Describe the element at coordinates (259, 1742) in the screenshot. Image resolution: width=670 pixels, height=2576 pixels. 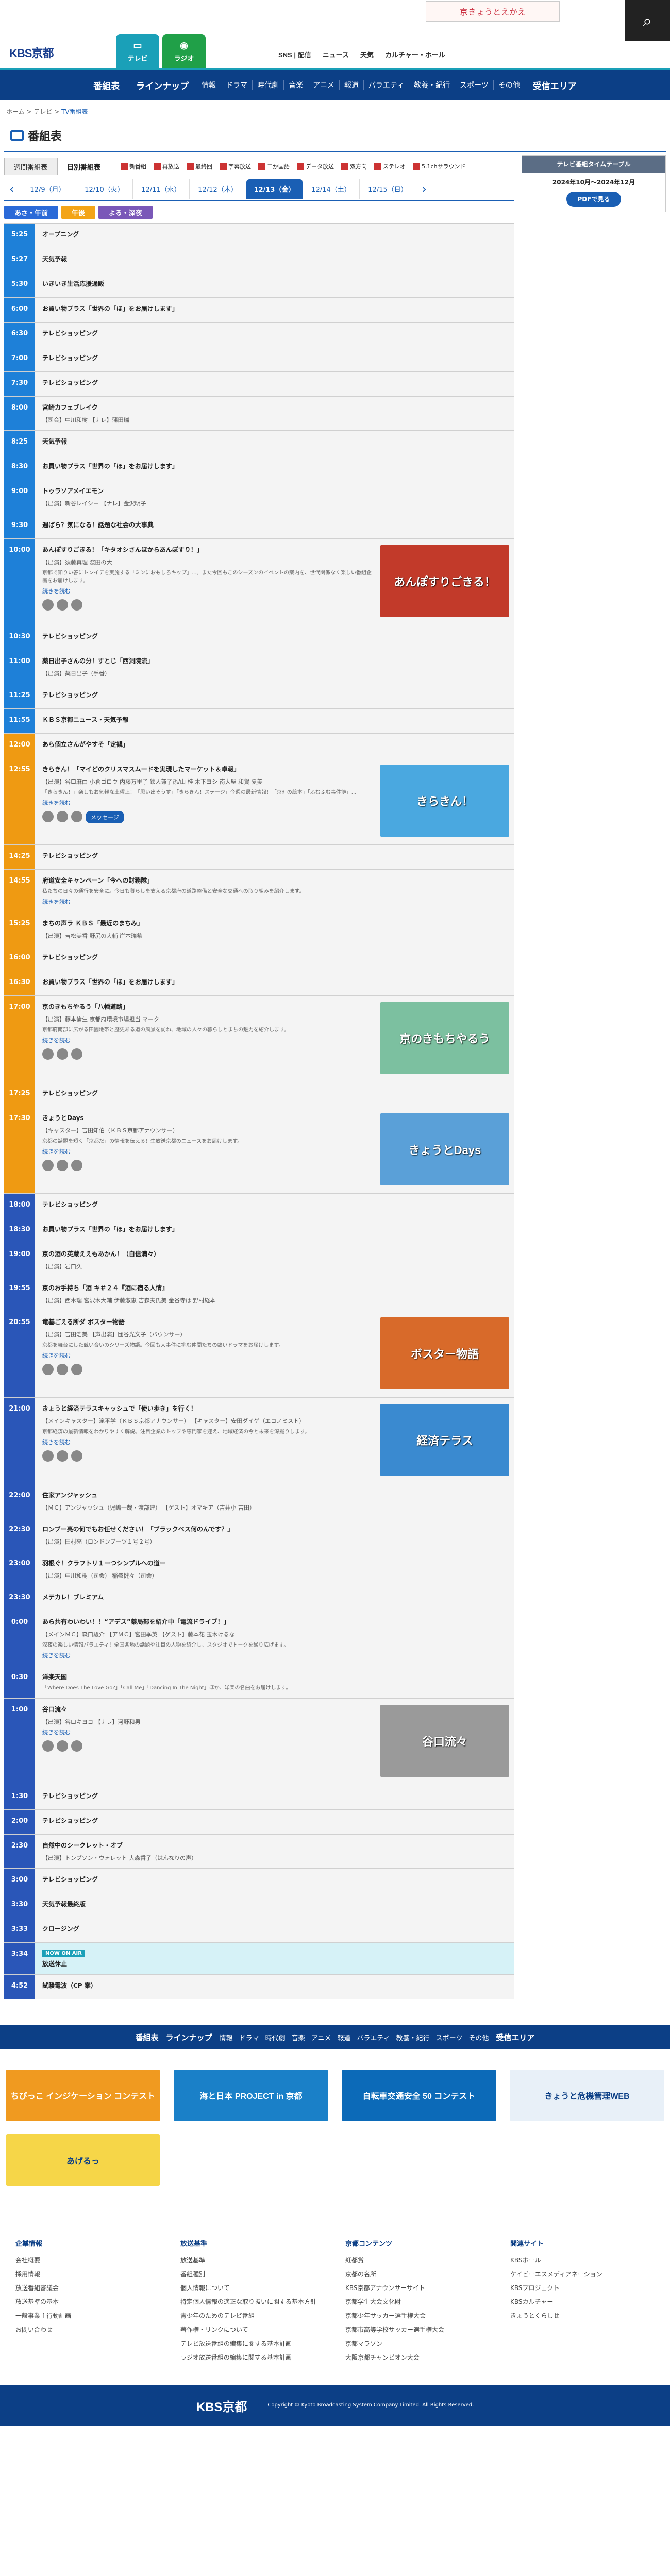
I see `program-row: 1:00 谷口流々 【出演】谷口キヨコ 【ナレ】河野和男 続きを読む 谷口流々` at that location.